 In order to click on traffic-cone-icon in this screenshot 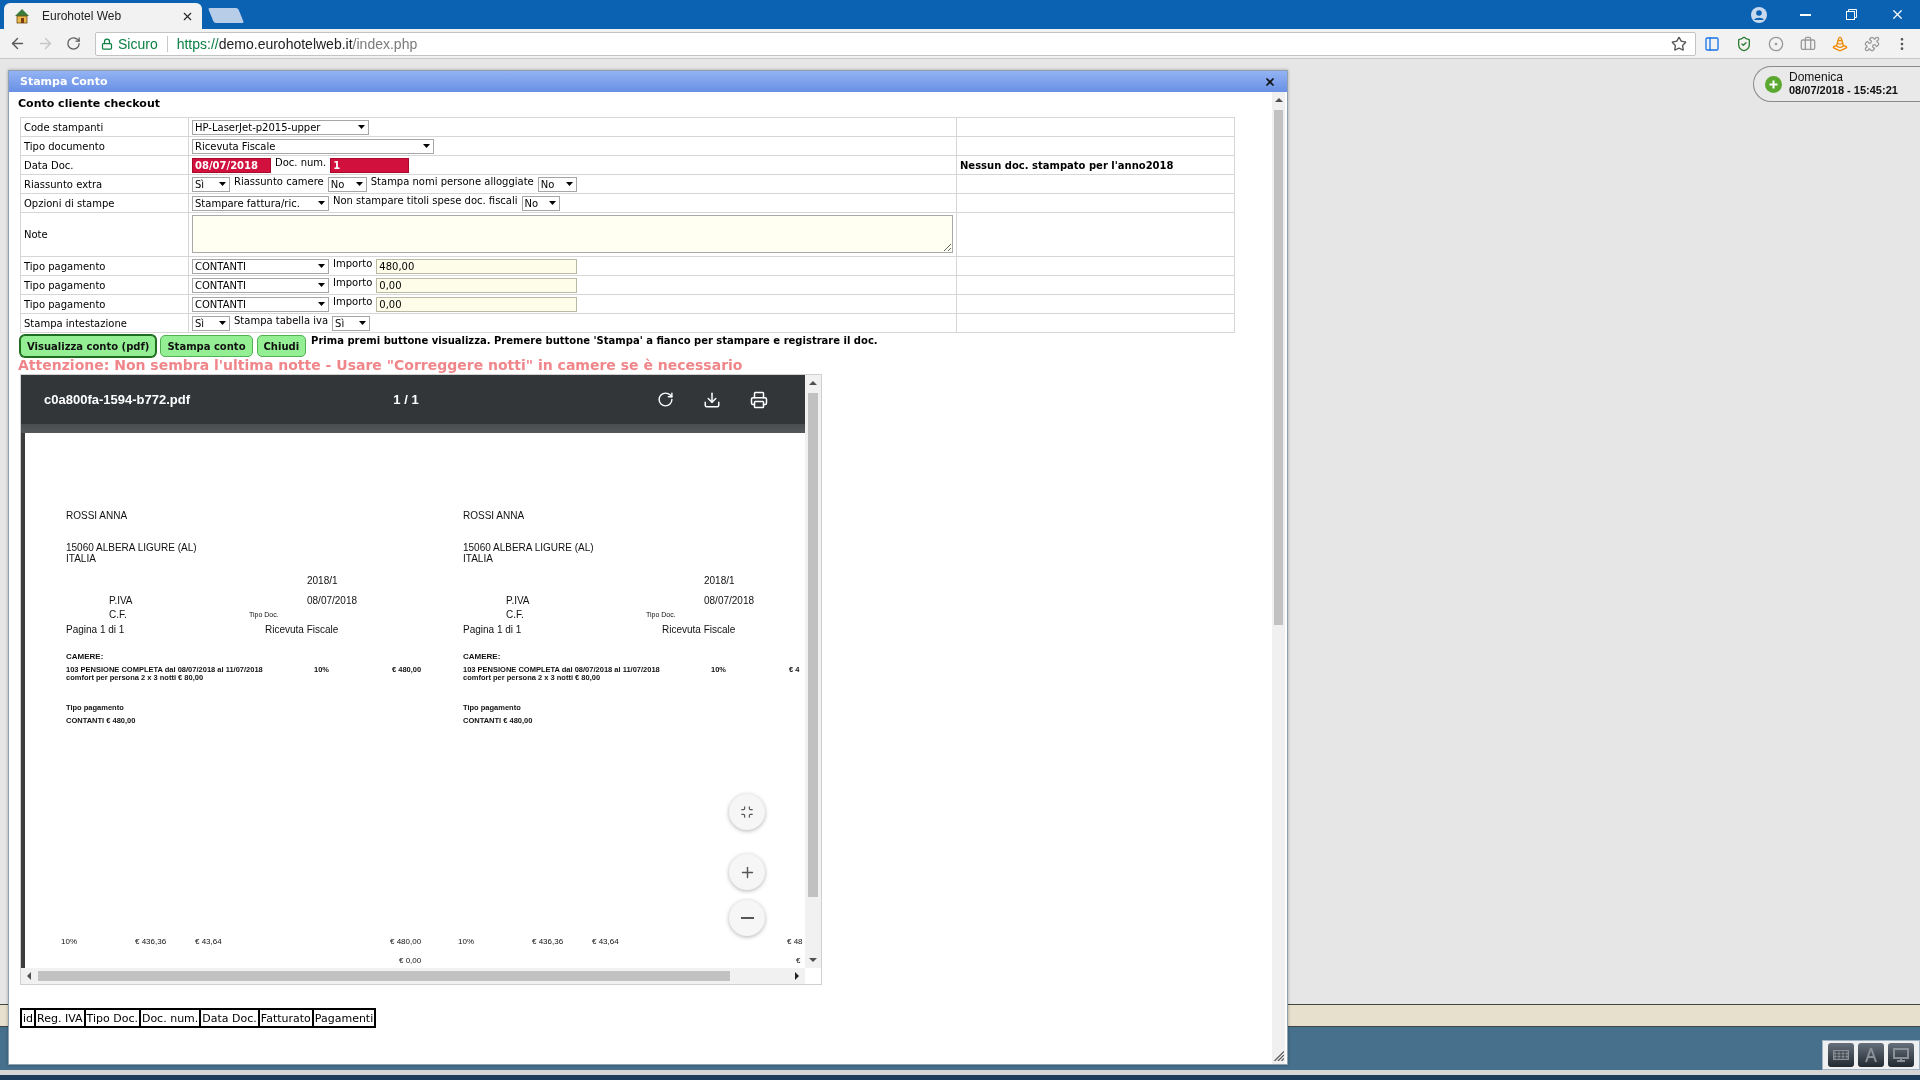, I will do `click(1840, 43)`.